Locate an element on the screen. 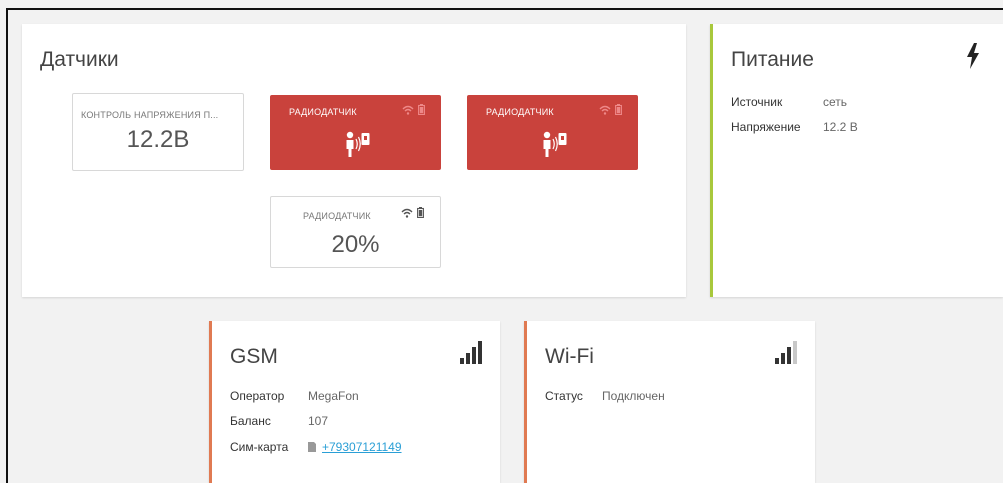  voltage-row: Напряжение 12.2 В is located at coordinates (794, 127).